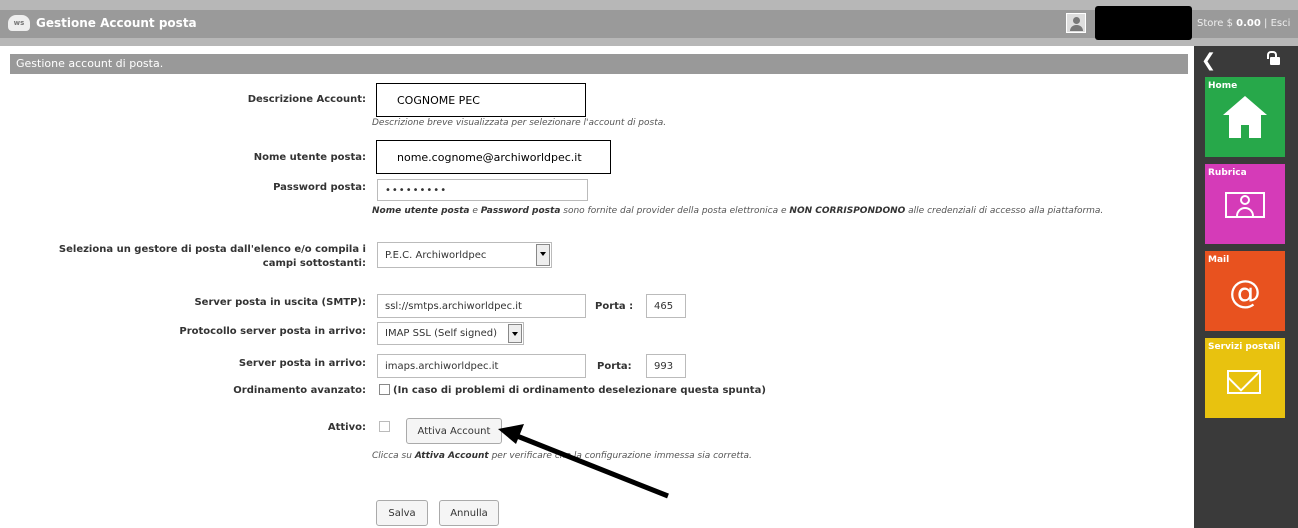 The height and width of the screenshot is (528, 1298). I want to click on incoming-server-input: imaps.archiworldpec.it, so click(481, 366).